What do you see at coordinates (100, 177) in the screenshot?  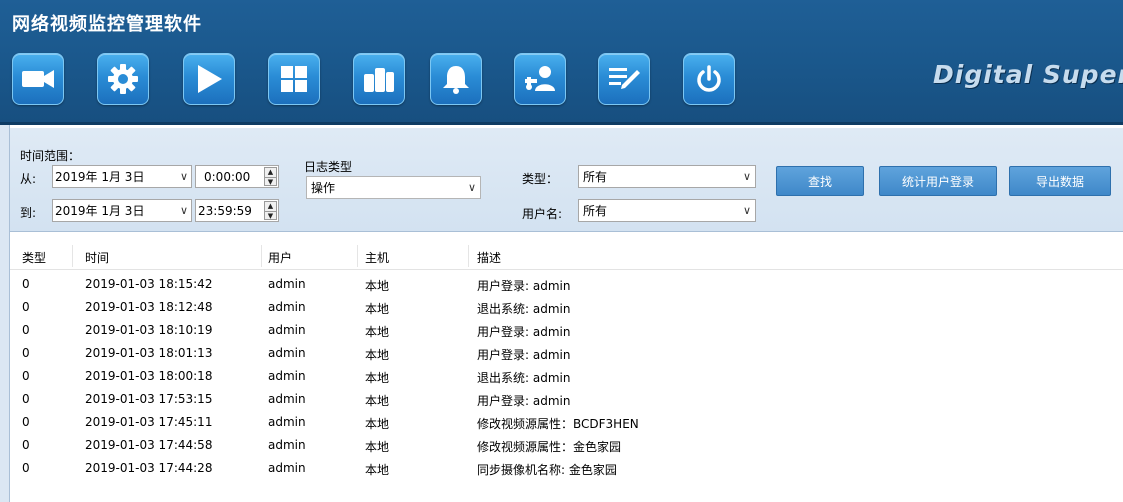 I see `from-date-value: 2019年 1月 3日` at bounding box center [100, 177].